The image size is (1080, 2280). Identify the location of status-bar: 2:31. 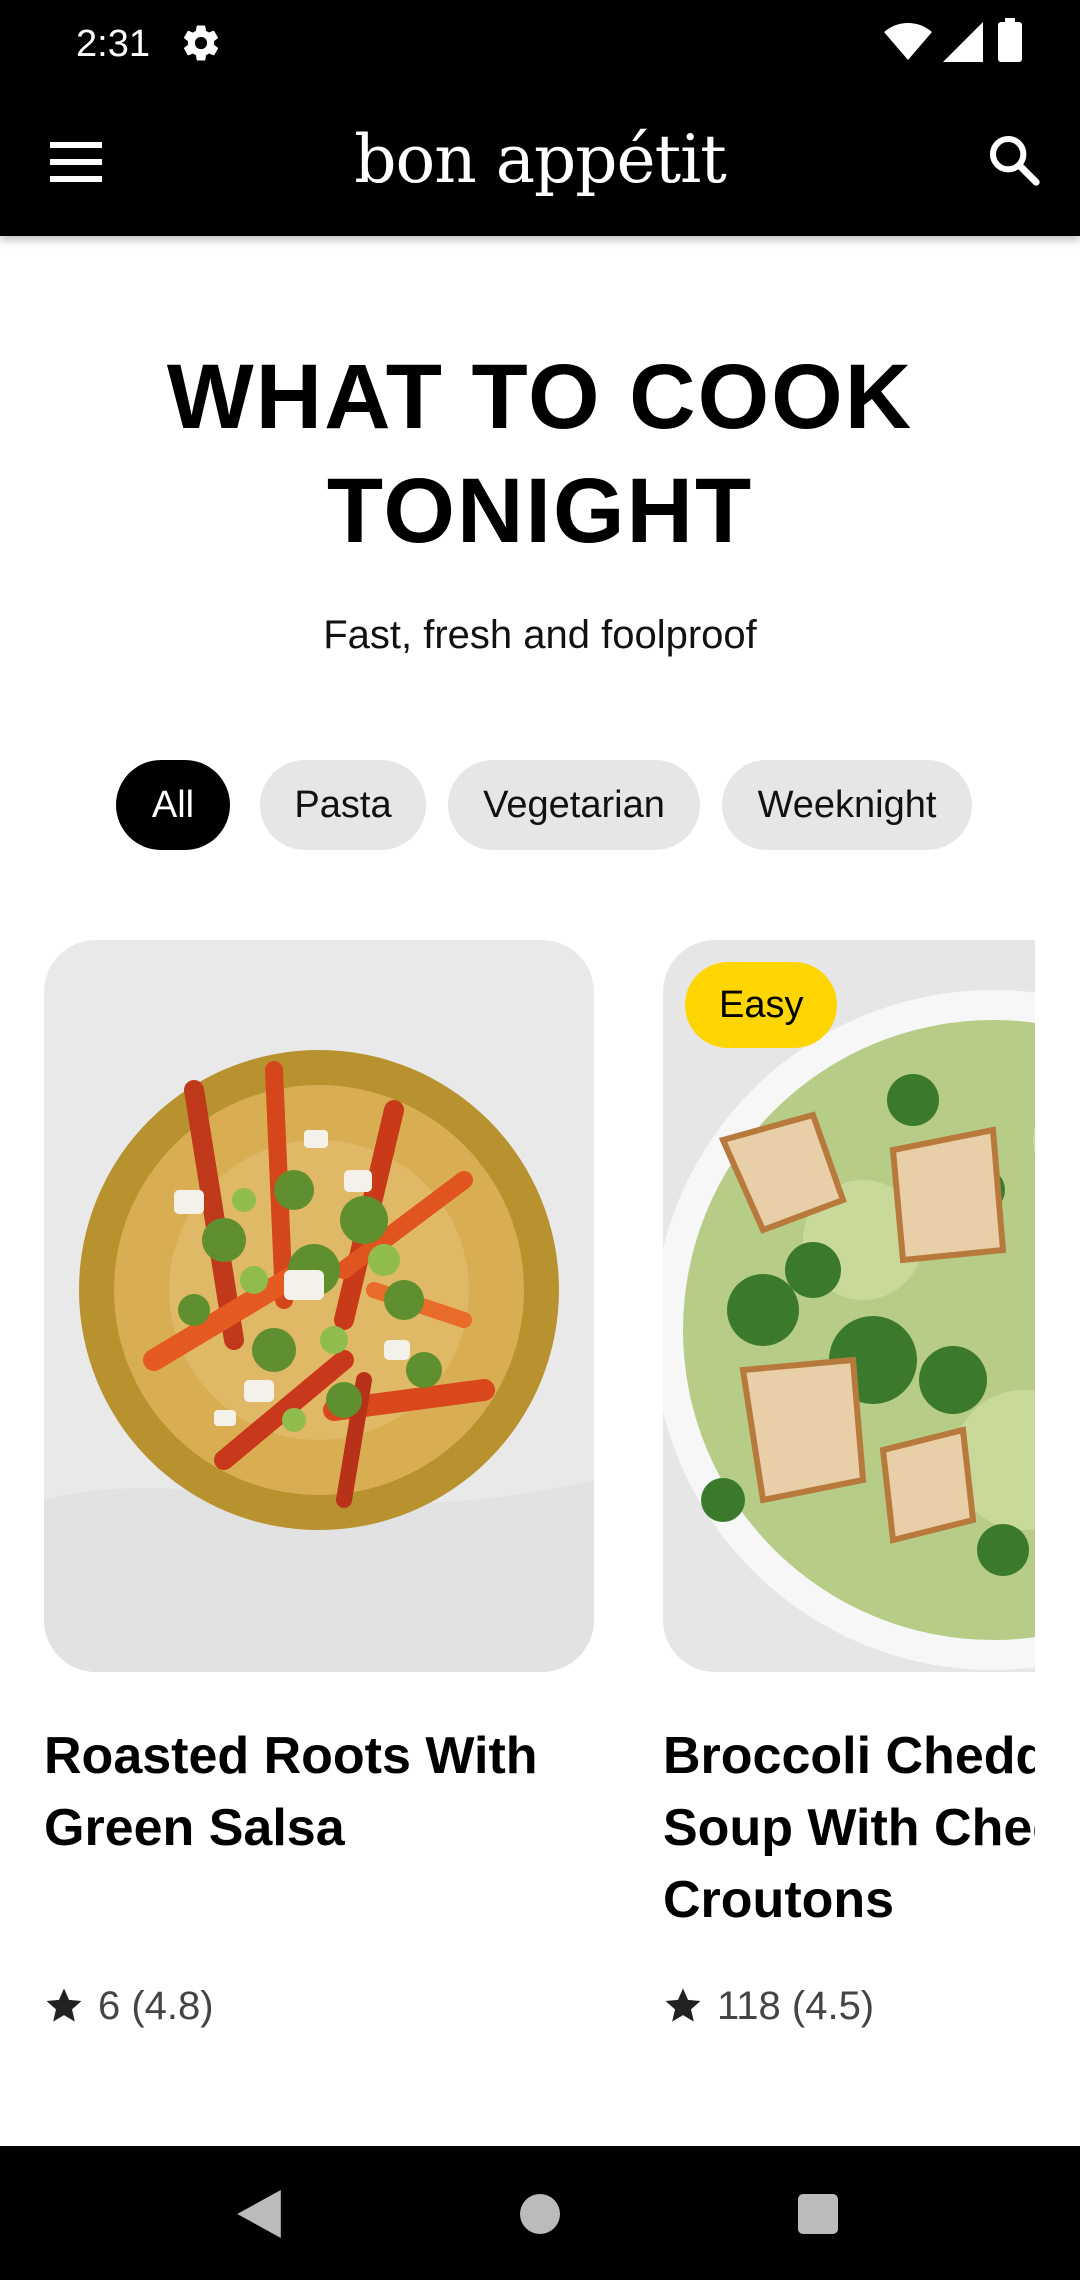
(540, 44).